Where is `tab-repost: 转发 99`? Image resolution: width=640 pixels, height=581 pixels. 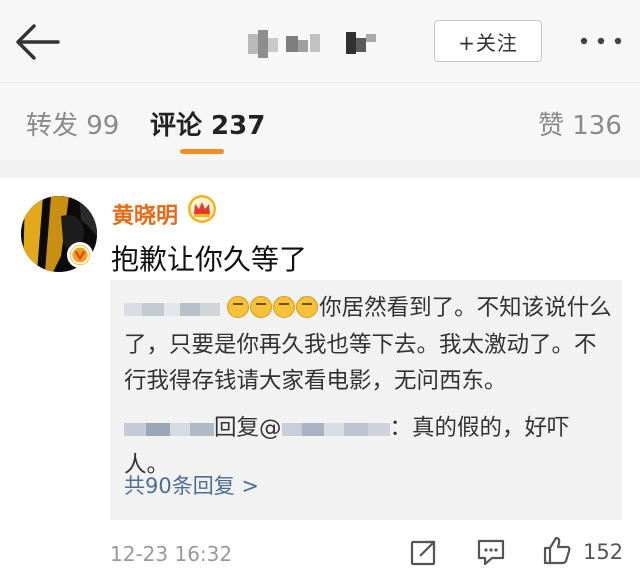
tab-repost: 转发 99 is located at coordinates (72, 123).